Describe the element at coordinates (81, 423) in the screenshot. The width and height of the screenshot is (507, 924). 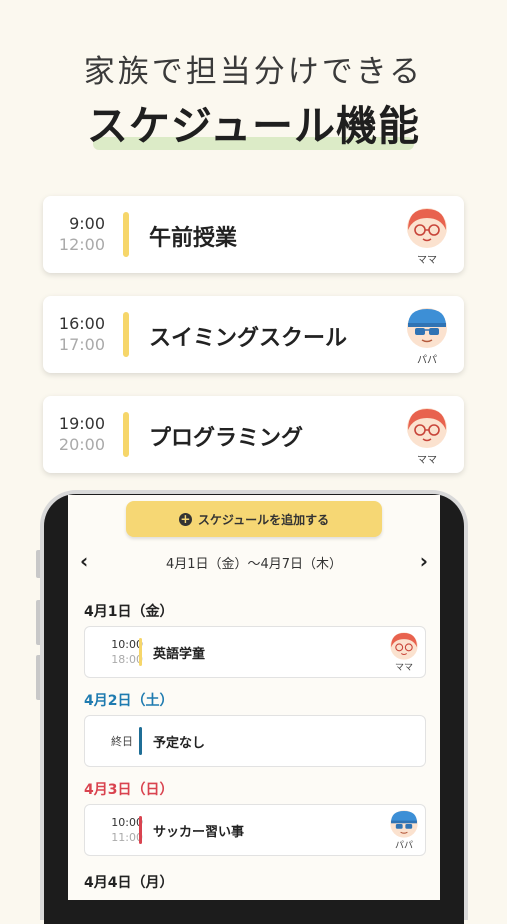
I see `start-time: 19:00` at that location.